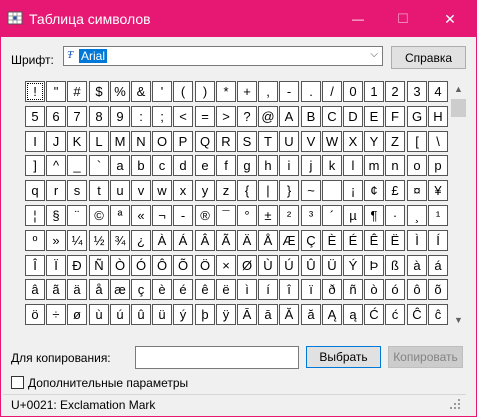 This screenshot has width=477, height=417. Describe the element at coordinates (374, 165) in the screenshot. I see `char-cell: m` at that location.